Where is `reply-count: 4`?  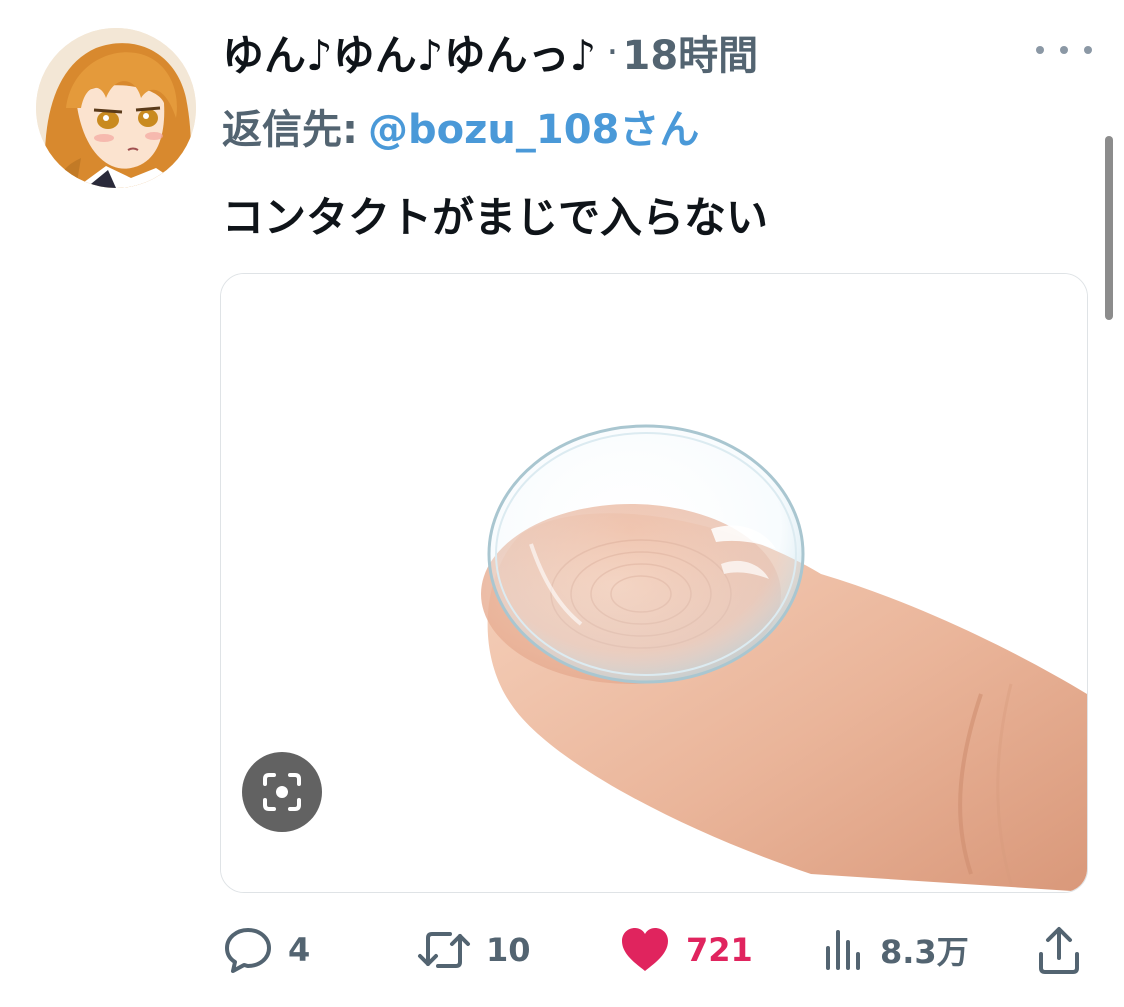
reply-count: 4 is located at coordinates (299, 950).